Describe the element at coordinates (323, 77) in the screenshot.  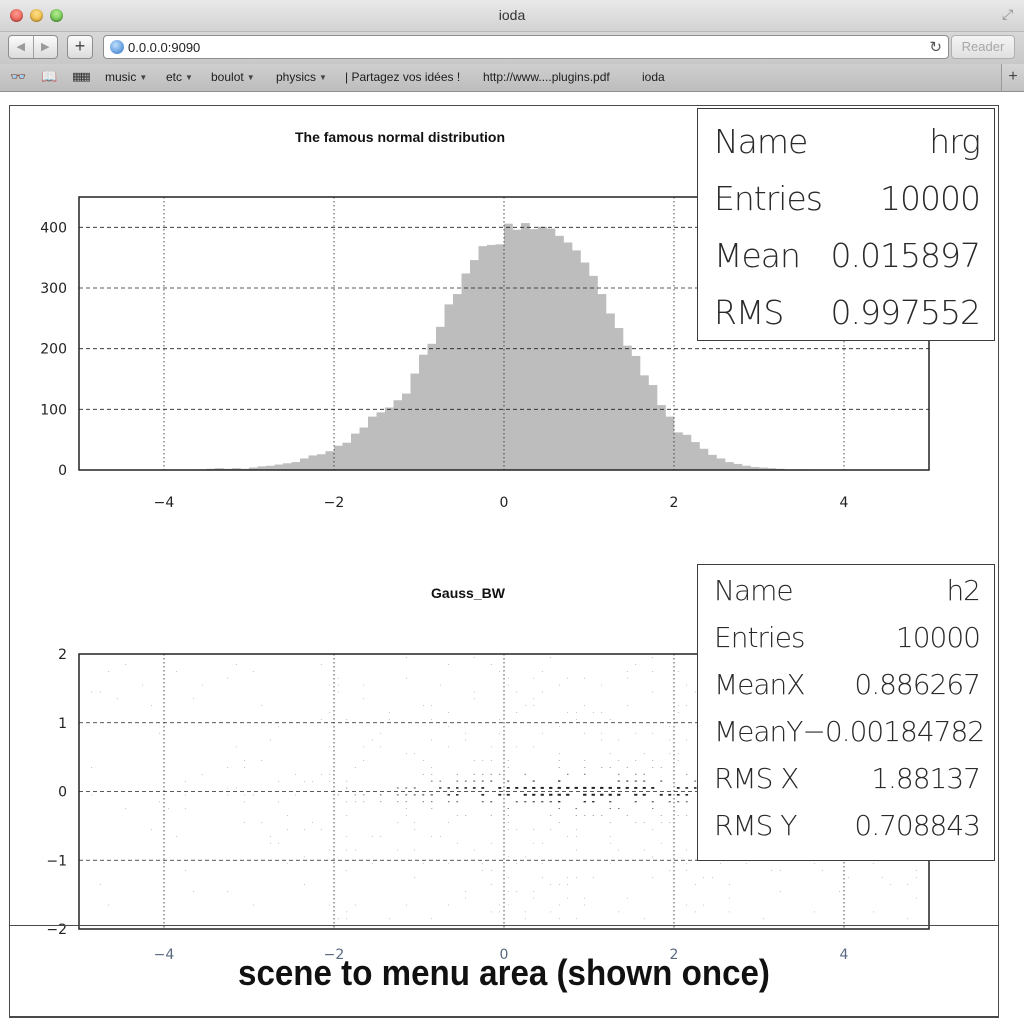
I see `chevron-down-icon: ▼` at that location.